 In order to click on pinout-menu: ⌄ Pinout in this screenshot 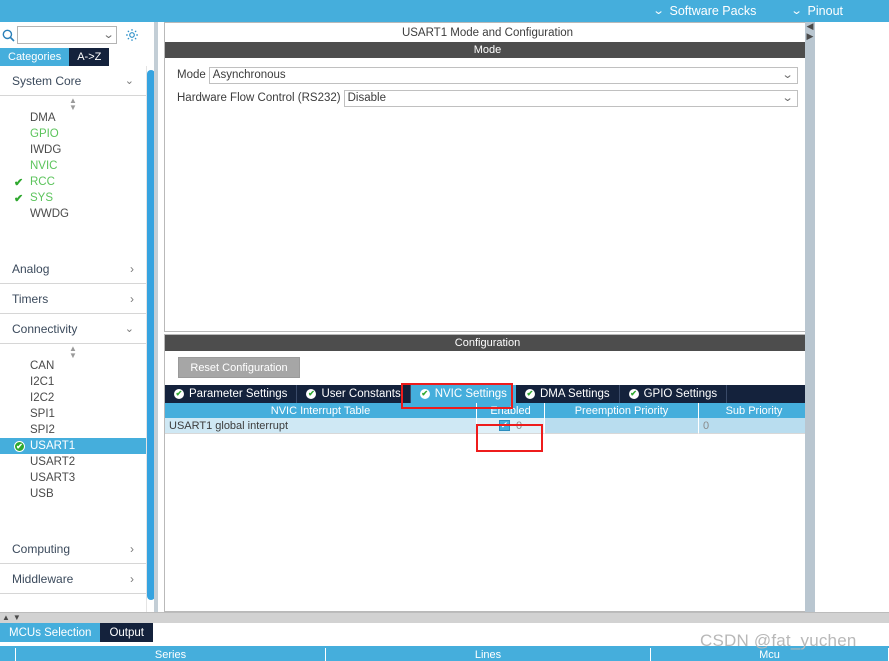, I will do `click(817, 11)`.